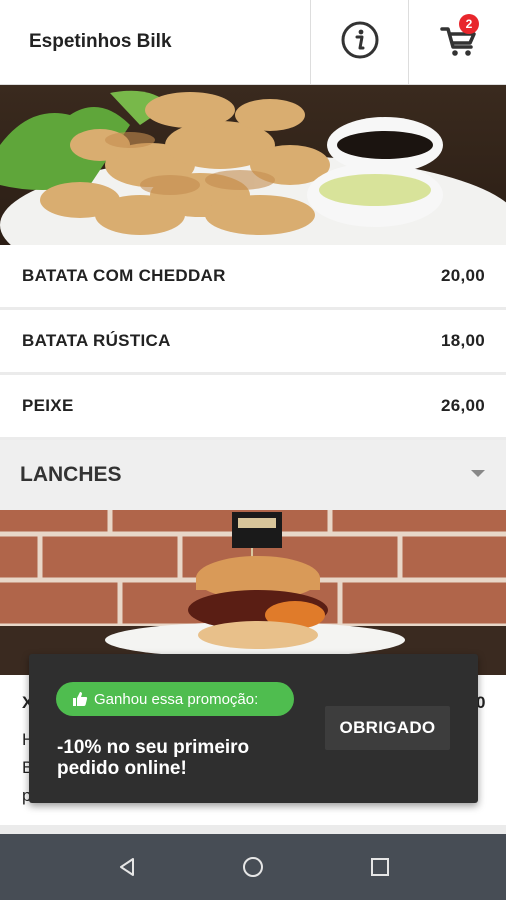  Describe the element at coordinates (478, 475) in the screenshot. I see `chevron-down-icon` at that location.